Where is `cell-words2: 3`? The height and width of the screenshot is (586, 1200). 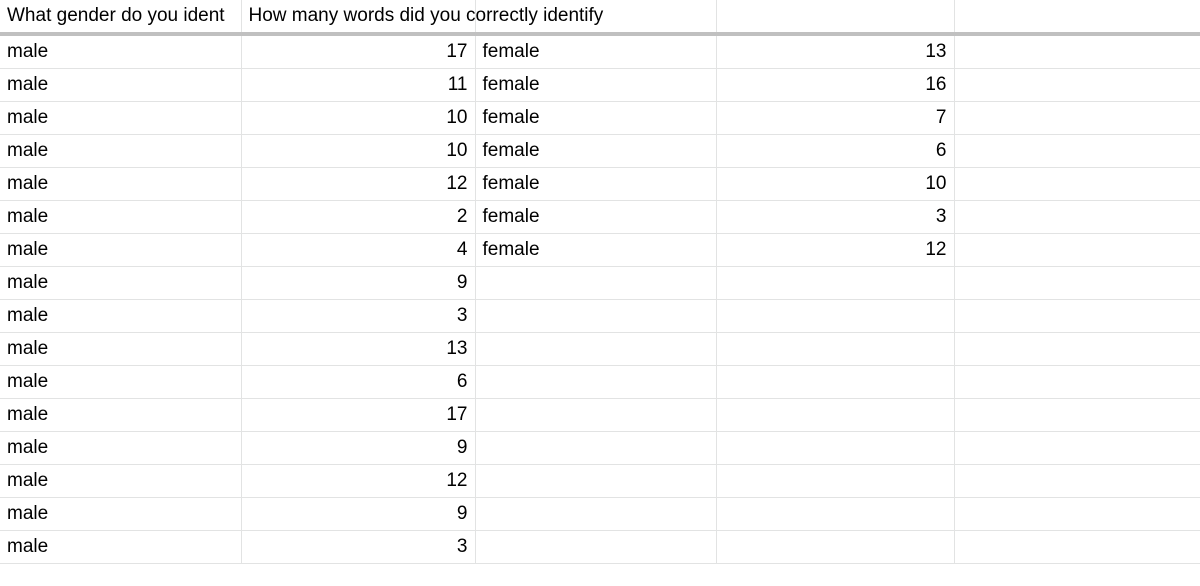
cell-words2: 3 is located at coordinates (835, 217).